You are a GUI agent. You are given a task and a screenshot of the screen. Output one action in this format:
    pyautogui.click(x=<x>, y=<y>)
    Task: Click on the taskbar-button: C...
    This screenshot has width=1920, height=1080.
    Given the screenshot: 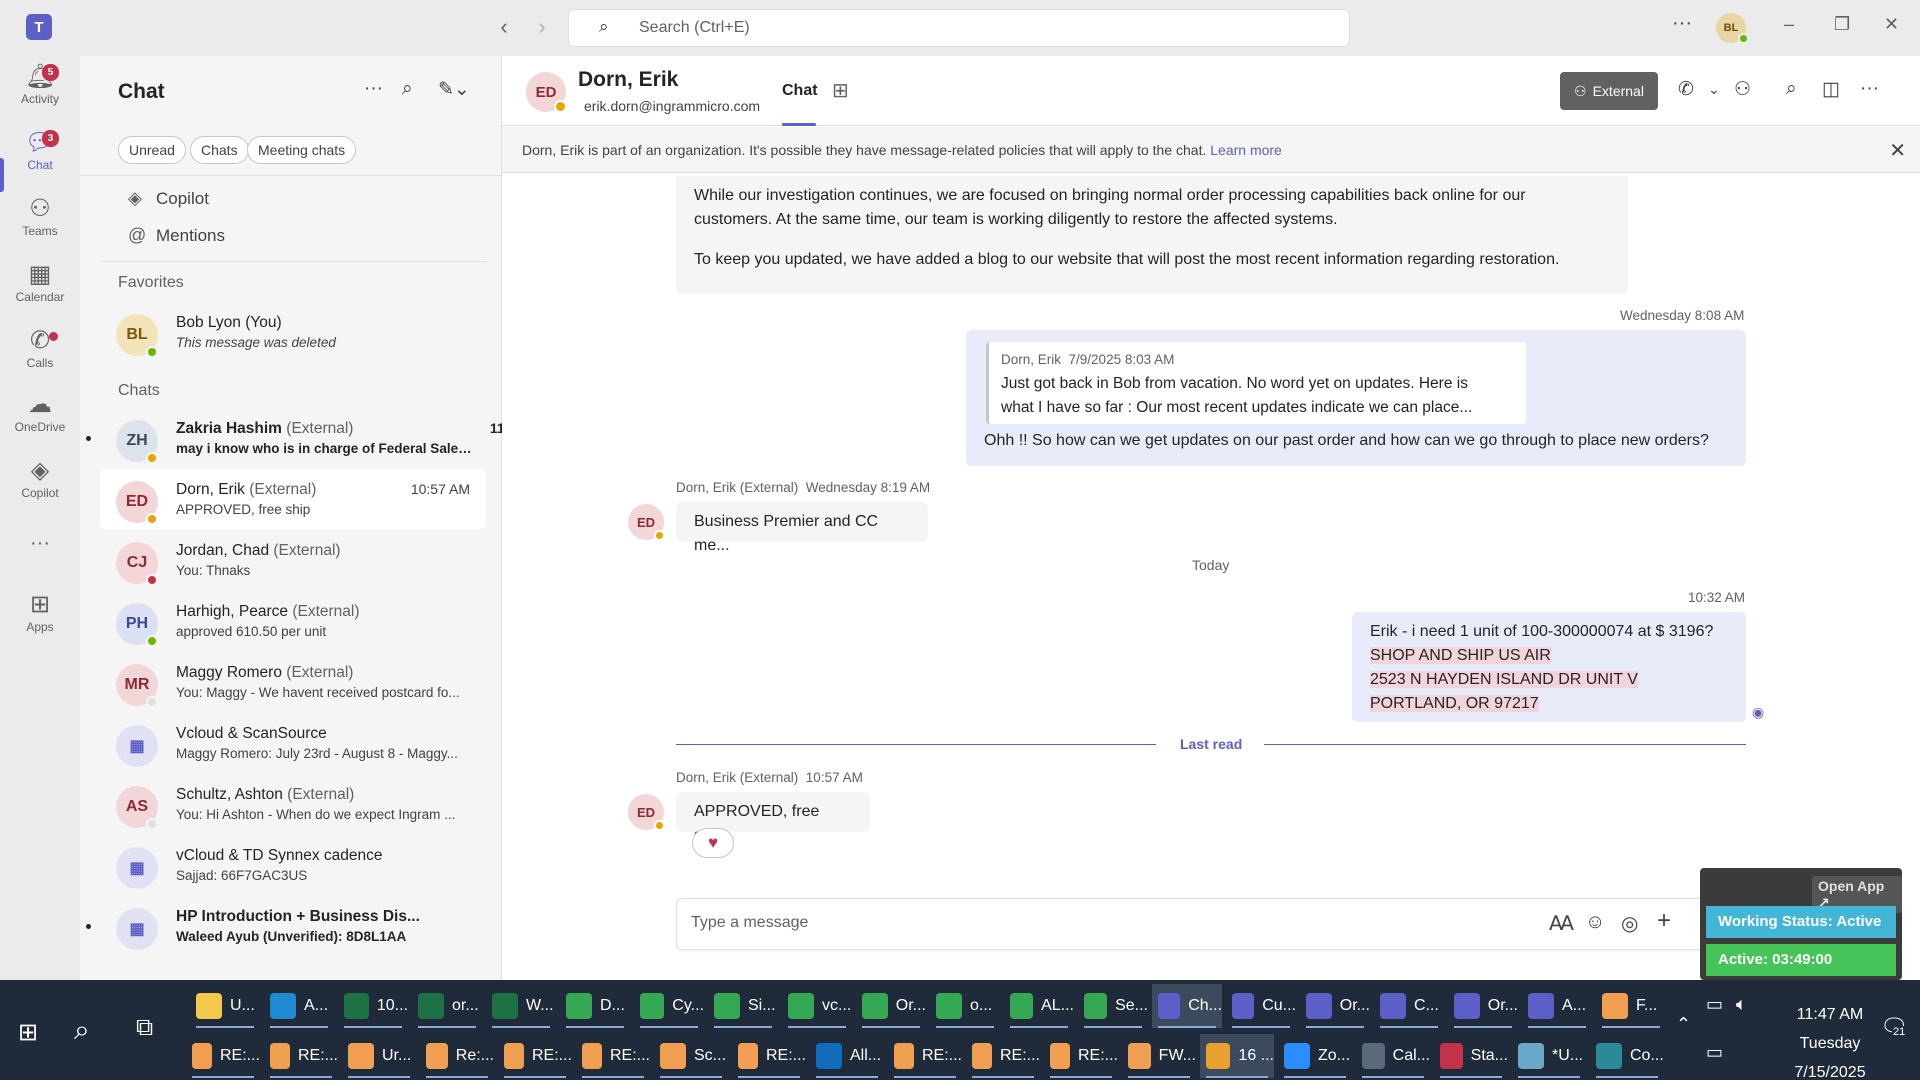 What is the action you would take?
    pyautogui.click(x=1409, y=1006)
    